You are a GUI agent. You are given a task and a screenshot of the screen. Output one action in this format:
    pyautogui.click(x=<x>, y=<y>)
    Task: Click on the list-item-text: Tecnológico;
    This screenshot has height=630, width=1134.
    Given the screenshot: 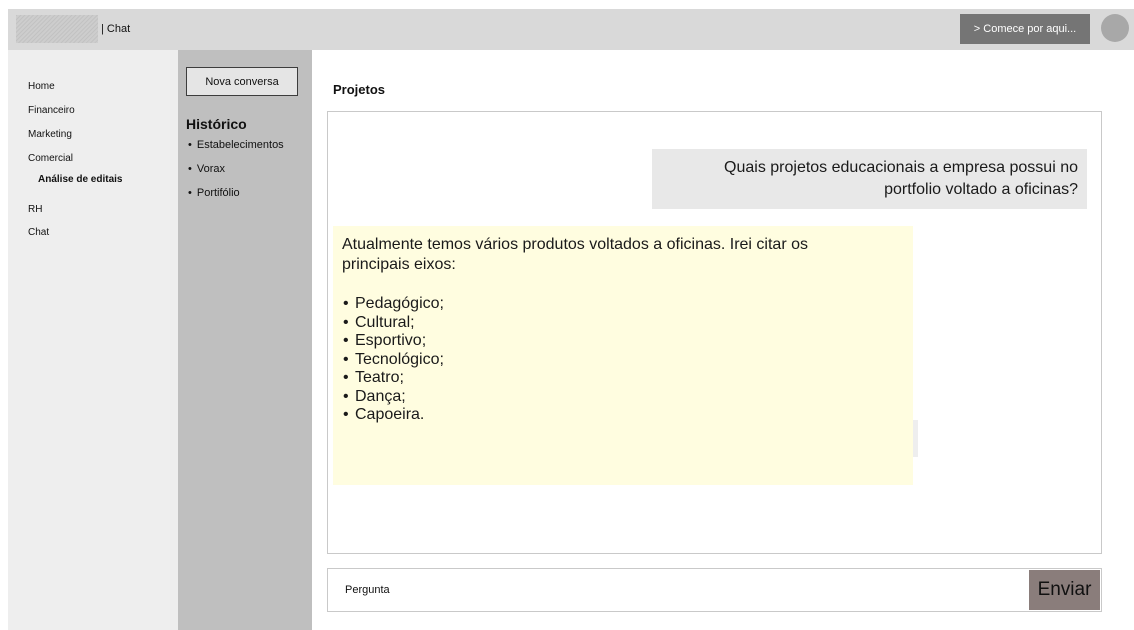 What is the action you would take?
    pyautogui.click(x=399, y=359)
    